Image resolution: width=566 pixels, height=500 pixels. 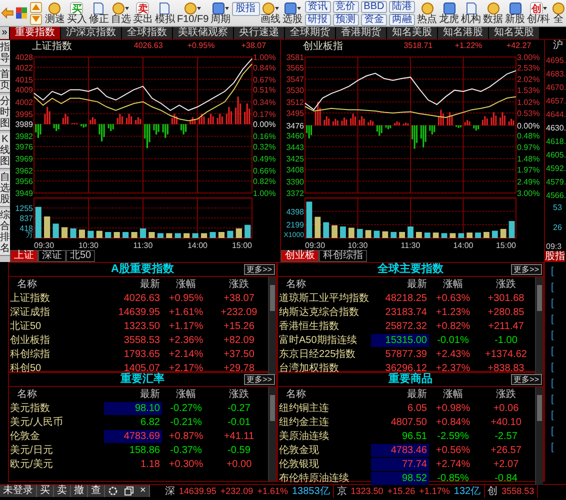 I want to click on table-cell-text: +29.78, so click(x=239, y=368).